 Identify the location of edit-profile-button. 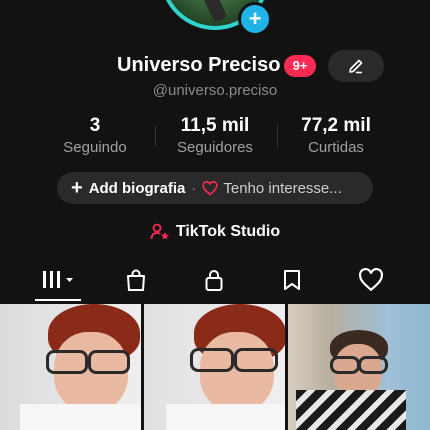
(356, 66).